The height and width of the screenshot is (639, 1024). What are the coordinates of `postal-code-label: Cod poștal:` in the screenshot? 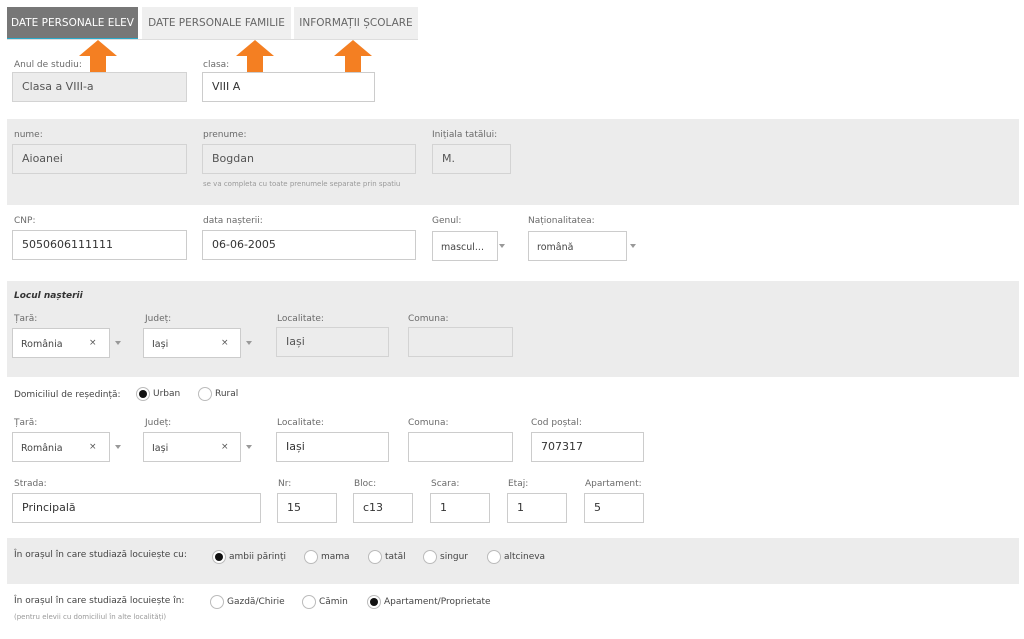 It's located at (556, 423).